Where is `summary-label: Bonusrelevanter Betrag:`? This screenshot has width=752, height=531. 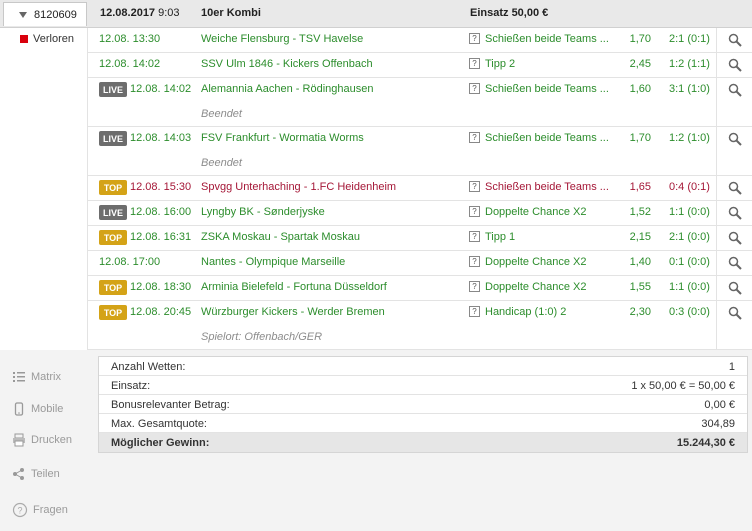
summary-label: Bonusrelevanter Betrag: is located at coordinates (170, 405).